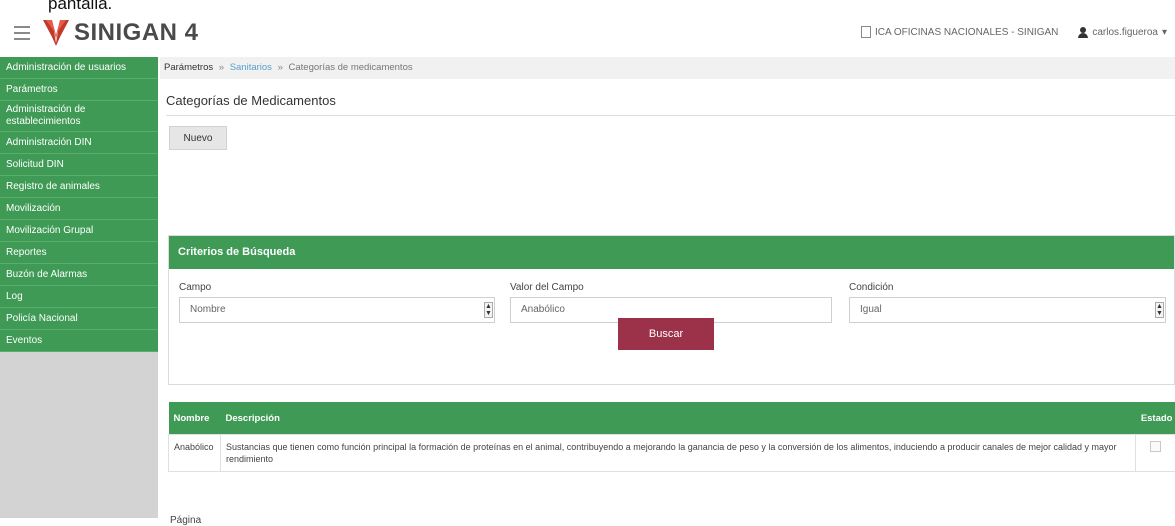 This screenshot has width=1175, height=526. Describe the element at coordinates (666, 334) in the screenshot. I see `search-button: Buscar` at that location.